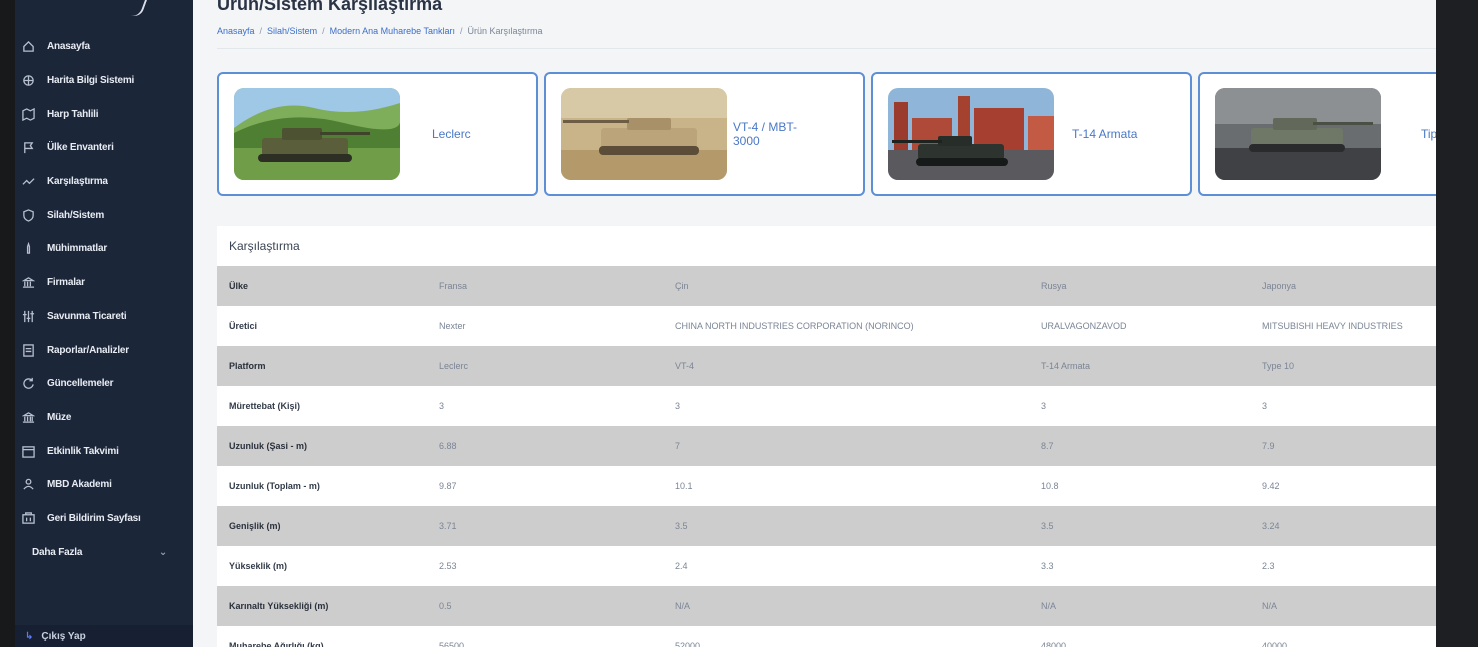  What do you see at coordinates (1343, 486) in the screenshot?
I see `table-cell: 9.42` at bounding box center [1343, 486].